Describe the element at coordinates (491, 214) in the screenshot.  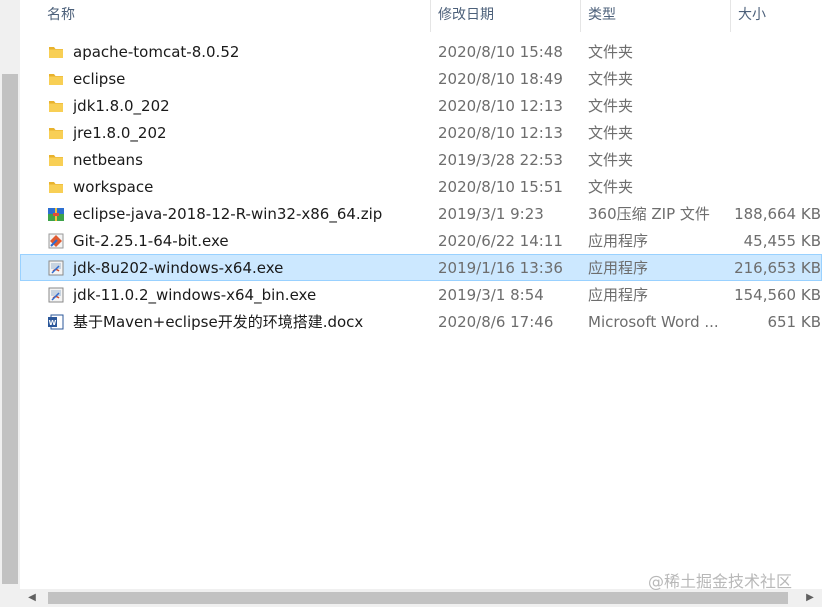
I see `file-modified-date: 2019/3/1 9:23` at that location.